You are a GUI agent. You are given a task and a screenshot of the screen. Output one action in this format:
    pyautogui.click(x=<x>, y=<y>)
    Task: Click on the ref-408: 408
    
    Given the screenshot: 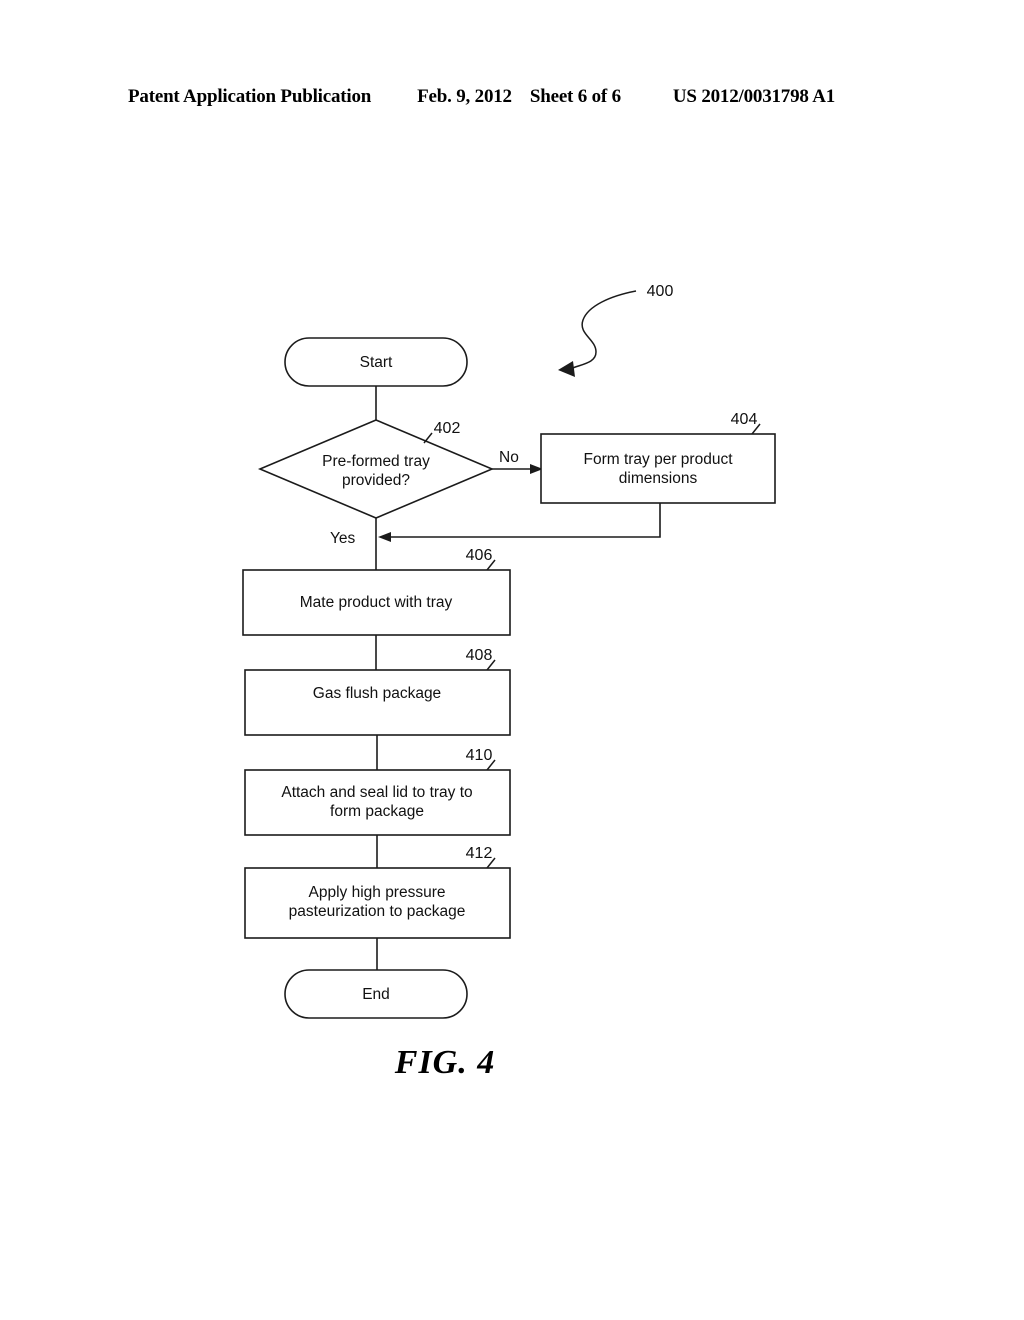 What is the action you would take?
    pyautogui.click(x=481, y=659)
    